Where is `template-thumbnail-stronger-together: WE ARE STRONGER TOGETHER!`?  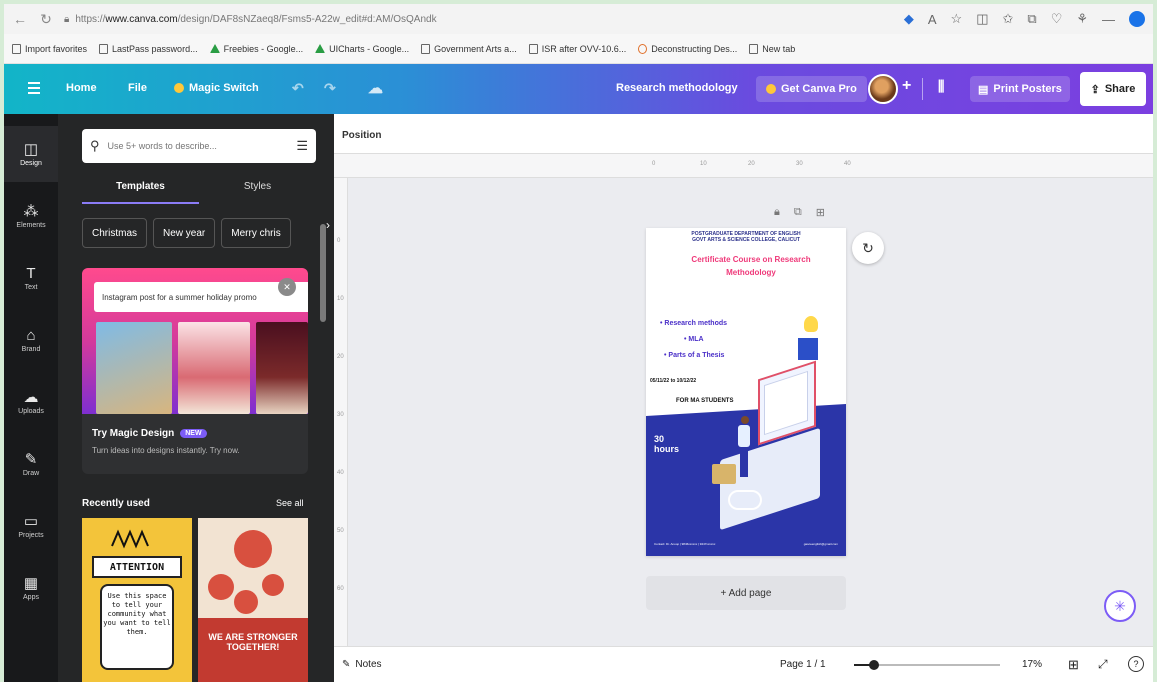
template-thumbnail-stronger-together: WE ARE STRONGER TOGETHER! is located at coordinates (253, 600).